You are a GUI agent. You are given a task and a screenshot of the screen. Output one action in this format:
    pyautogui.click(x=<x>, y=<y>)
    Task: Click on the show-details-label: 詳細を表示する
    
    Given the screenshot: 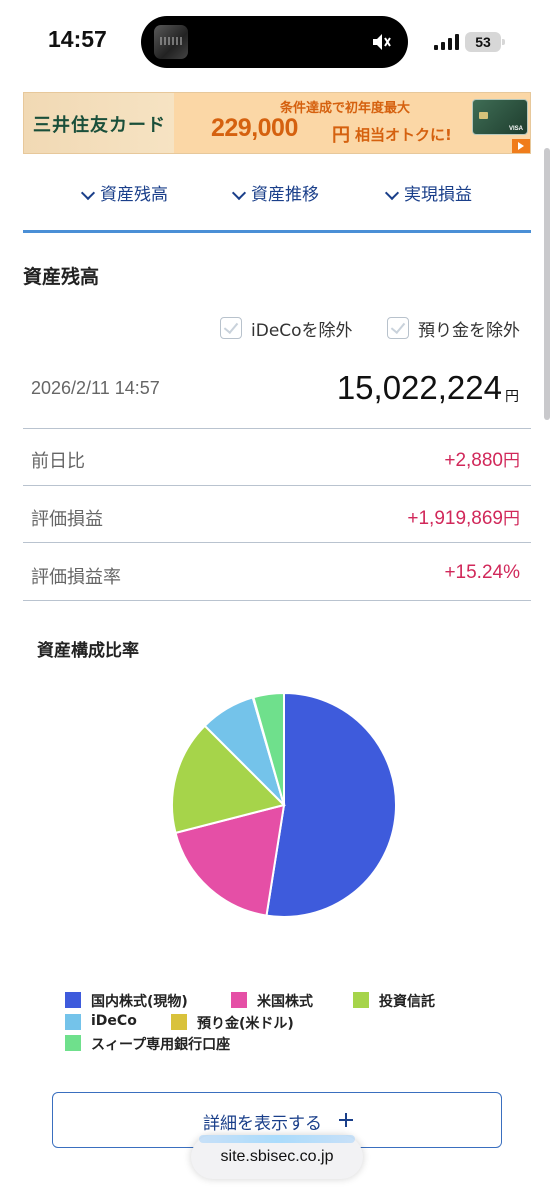 What is the action you would take?
    pyautogui.click(x=262, y=1124)
    